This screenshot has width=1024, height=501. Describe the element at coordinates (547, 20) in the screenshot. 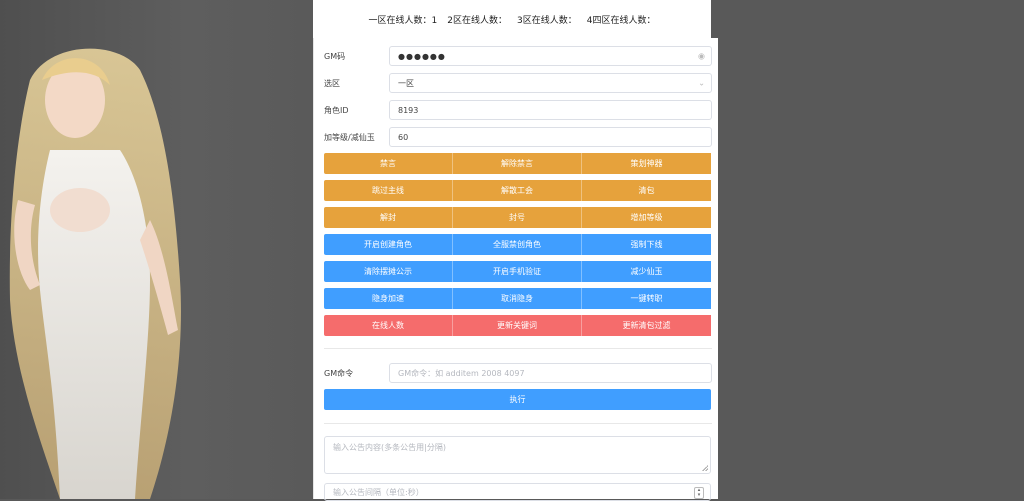

I see `zone3-online-stat: 3区在线人数：` at that location.